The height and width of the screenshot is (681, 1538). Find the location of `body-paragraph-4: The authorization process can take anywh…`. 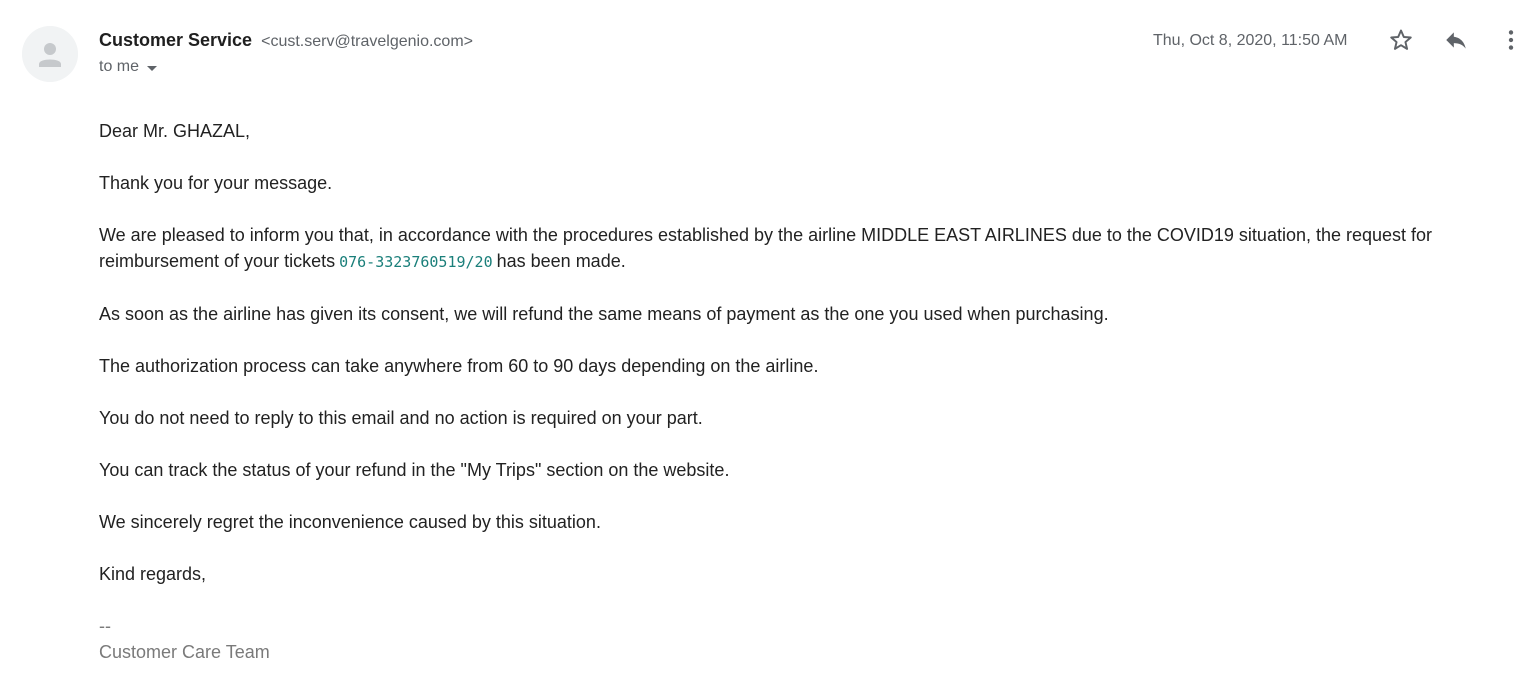

body-paragraph-4: The authorization process can take anywh… is located at coordinates (459, 366).